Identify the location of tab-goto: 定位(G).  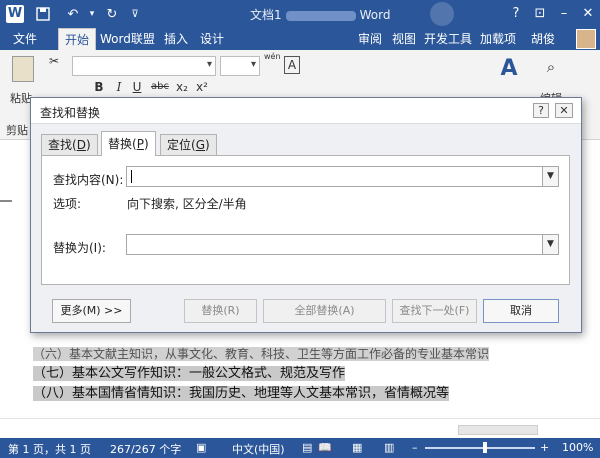
(188, 145).